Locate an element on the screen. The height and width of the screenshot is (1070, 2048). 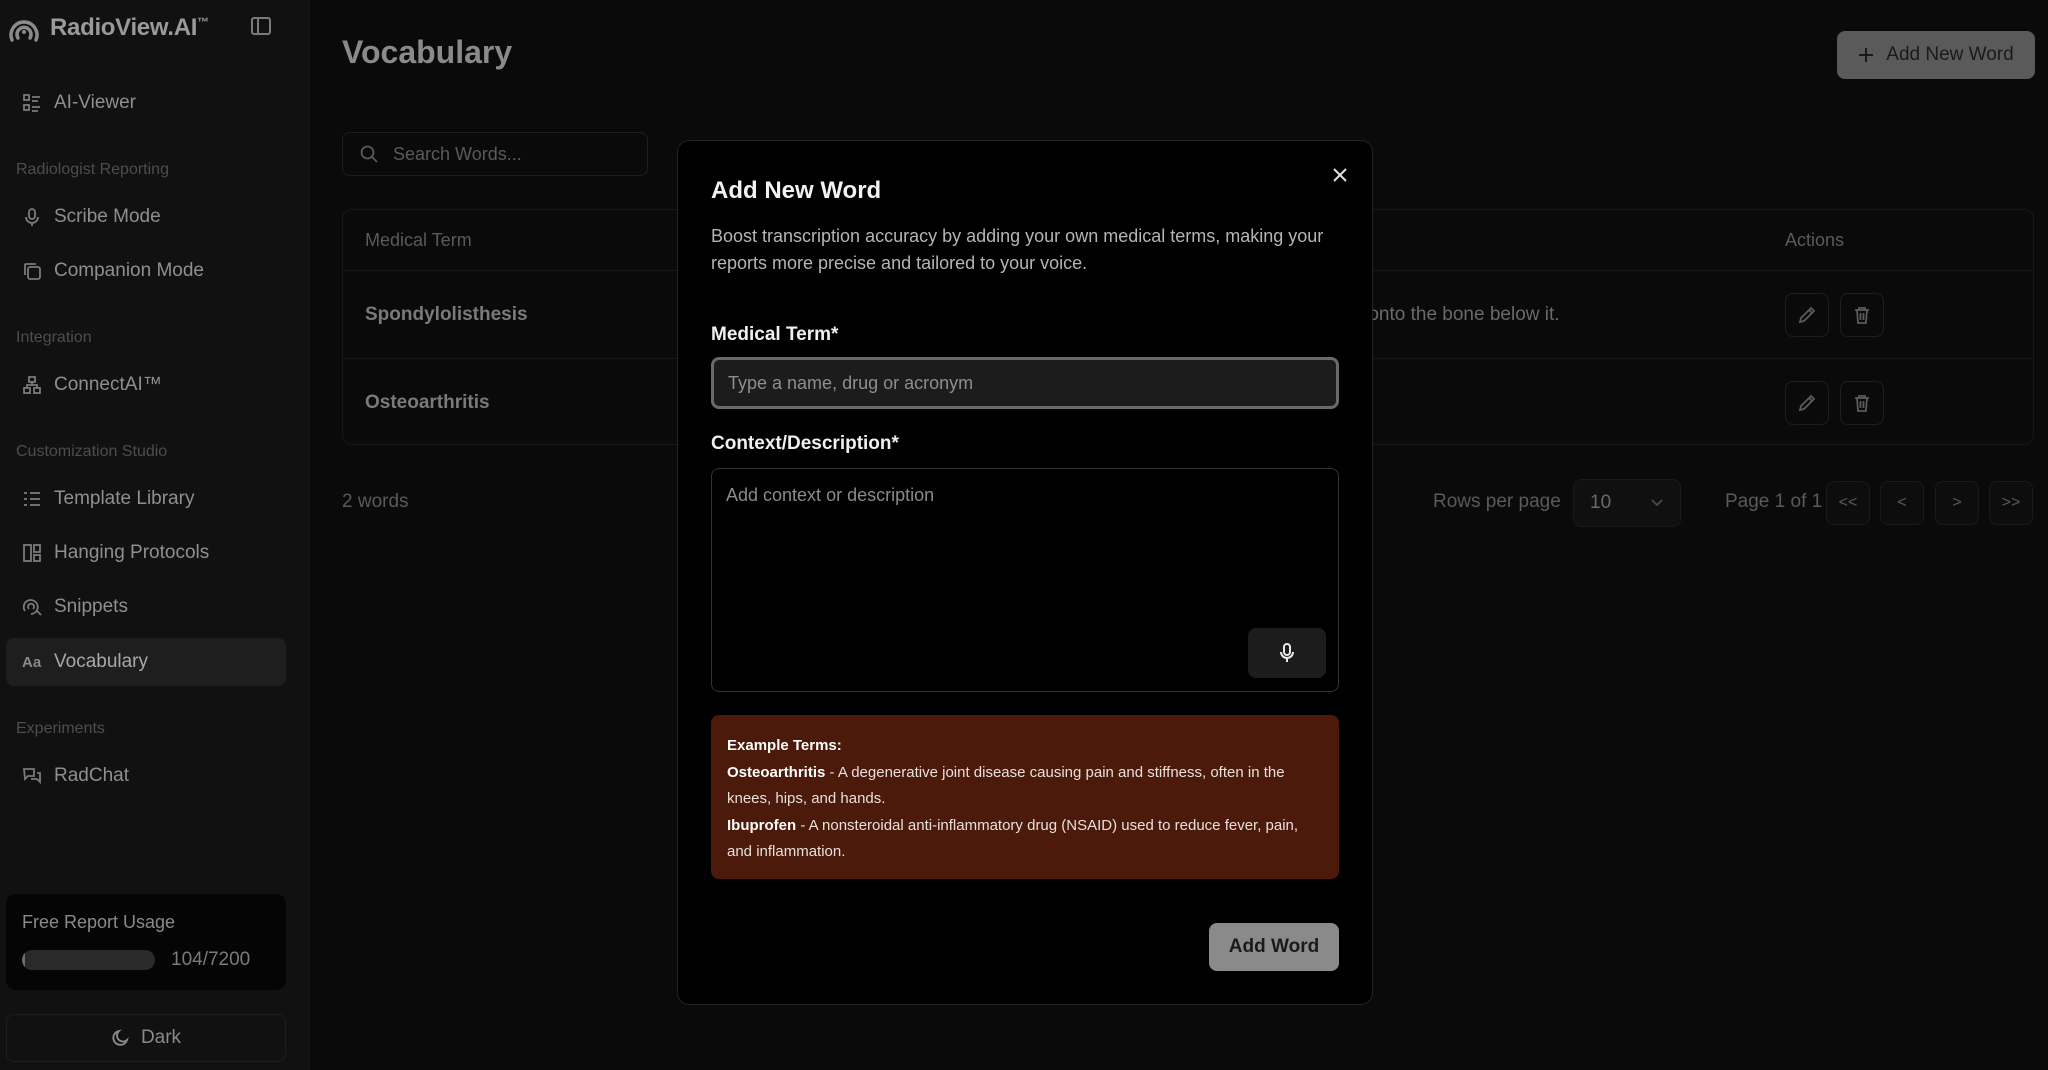
search-box is located at coordinates (495, 154).